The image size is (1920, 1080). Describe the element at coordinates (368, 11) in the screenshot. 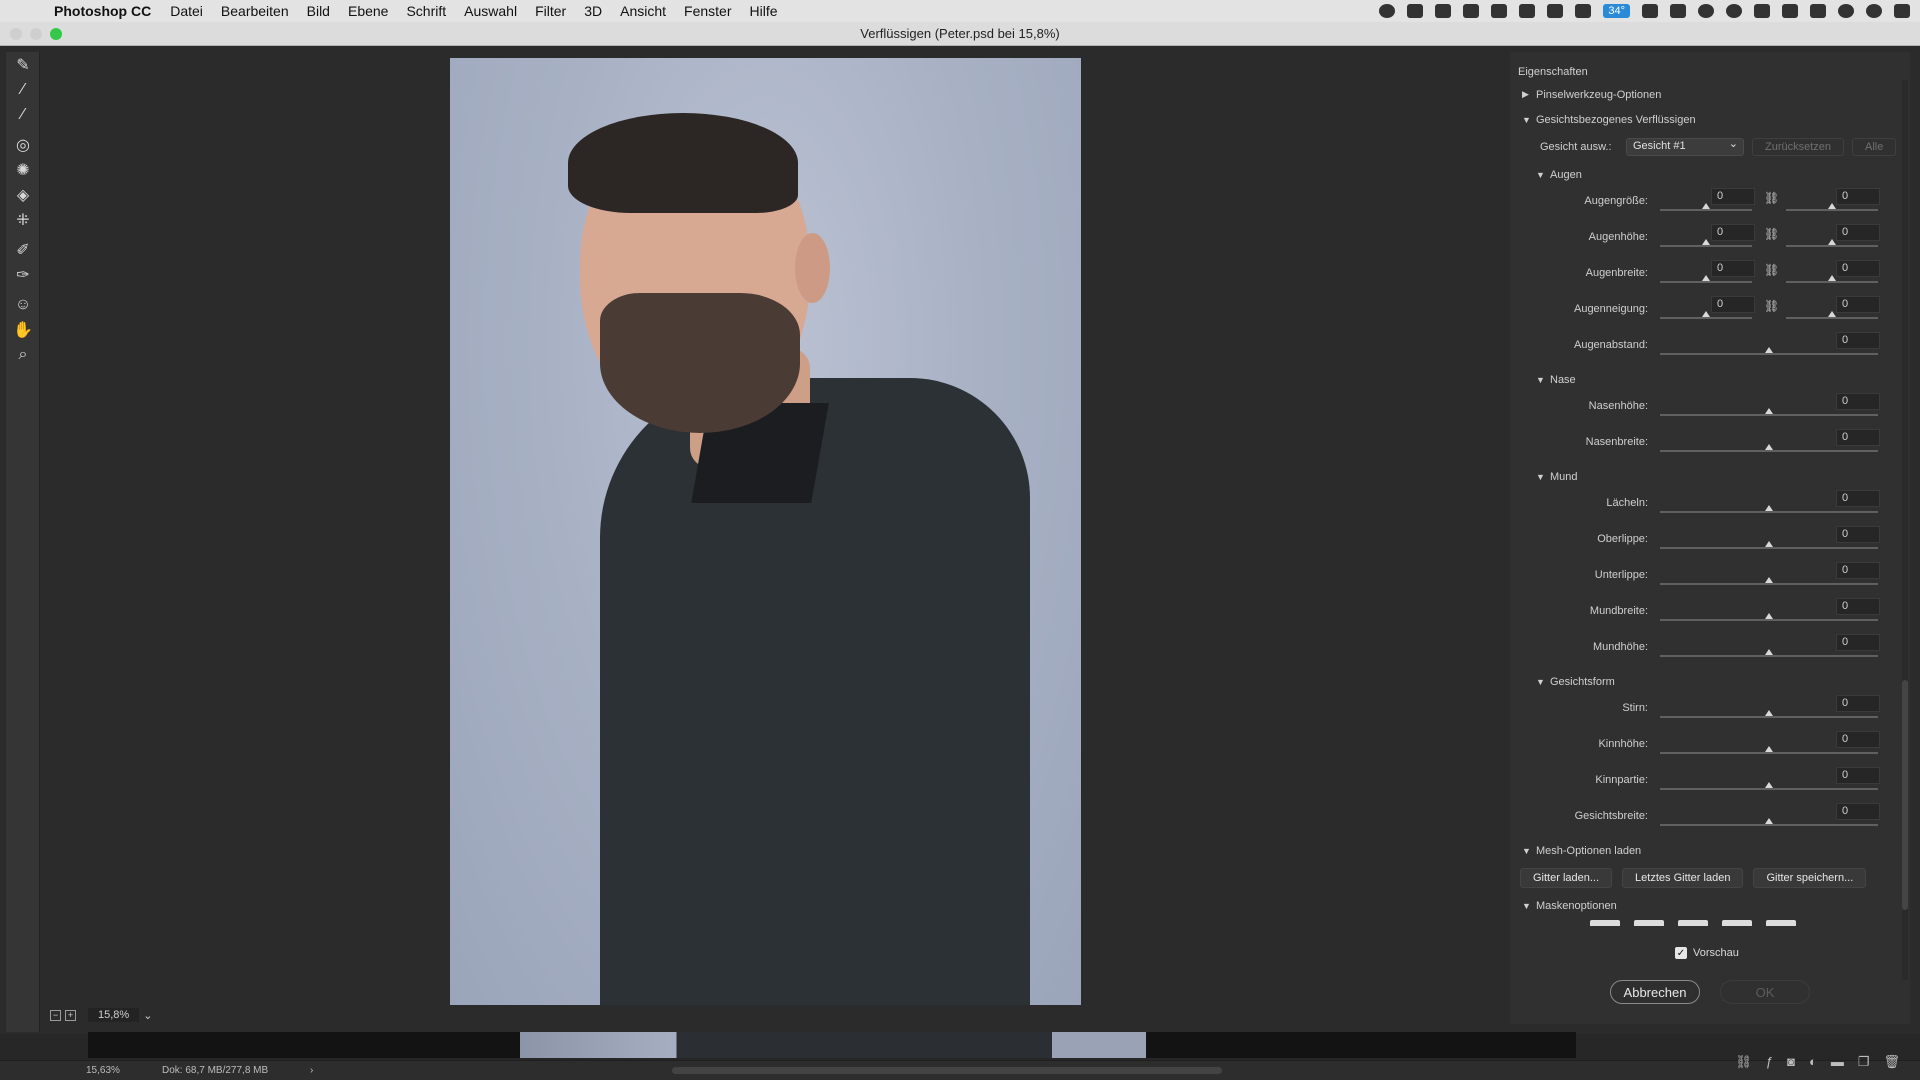

I see `menu-ebene: Ebene` at that location.